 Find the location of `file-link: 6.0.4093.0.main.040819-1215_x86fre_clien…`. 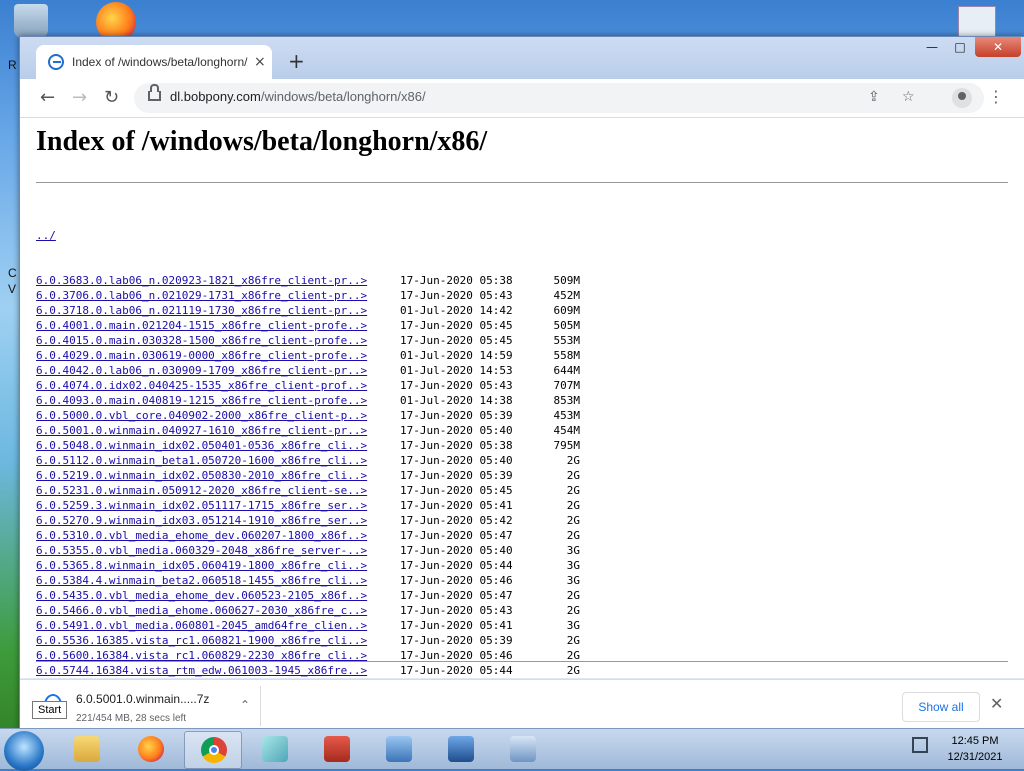

file-link: 6.0.4093.0.main.040819-1215_x86fre_clien… is located at coordinates (218, 400).